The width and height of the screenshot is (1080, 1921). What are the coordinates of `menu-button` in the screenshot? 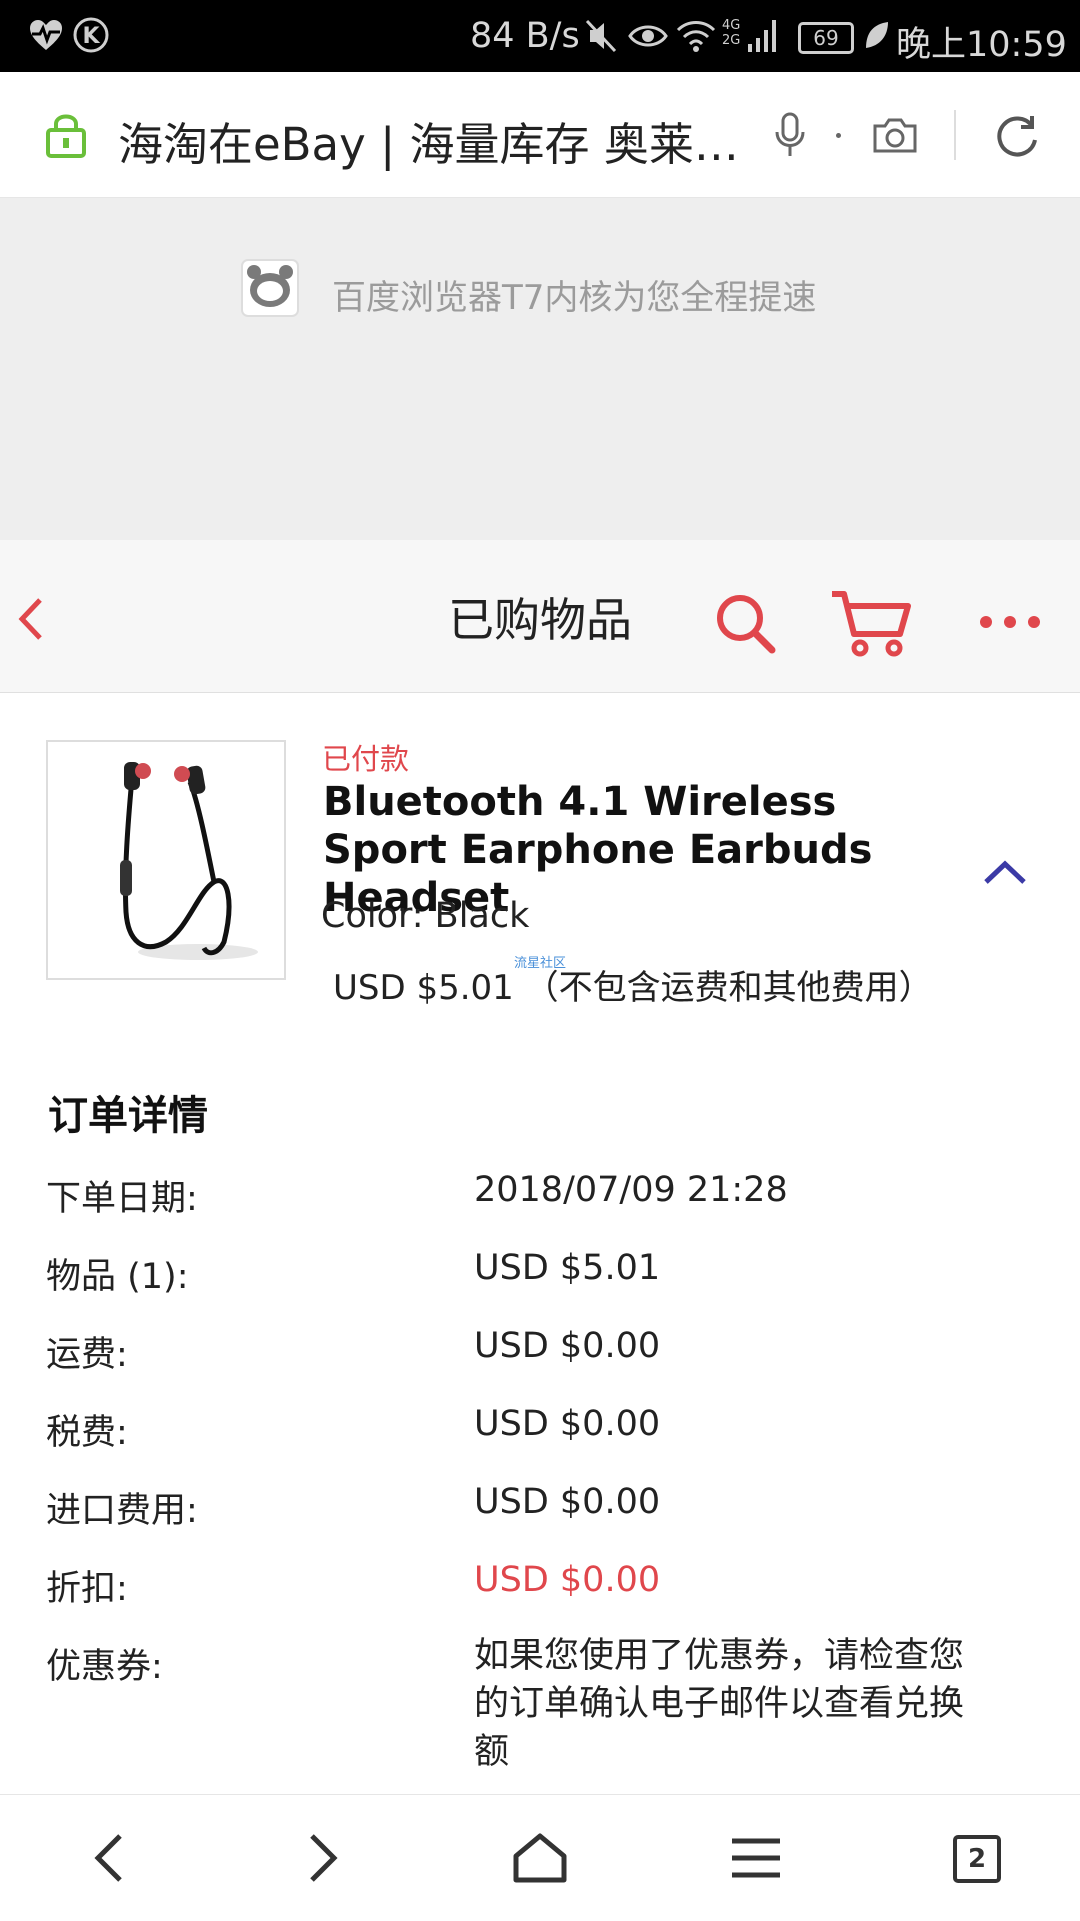 It's located at (756, 1858).